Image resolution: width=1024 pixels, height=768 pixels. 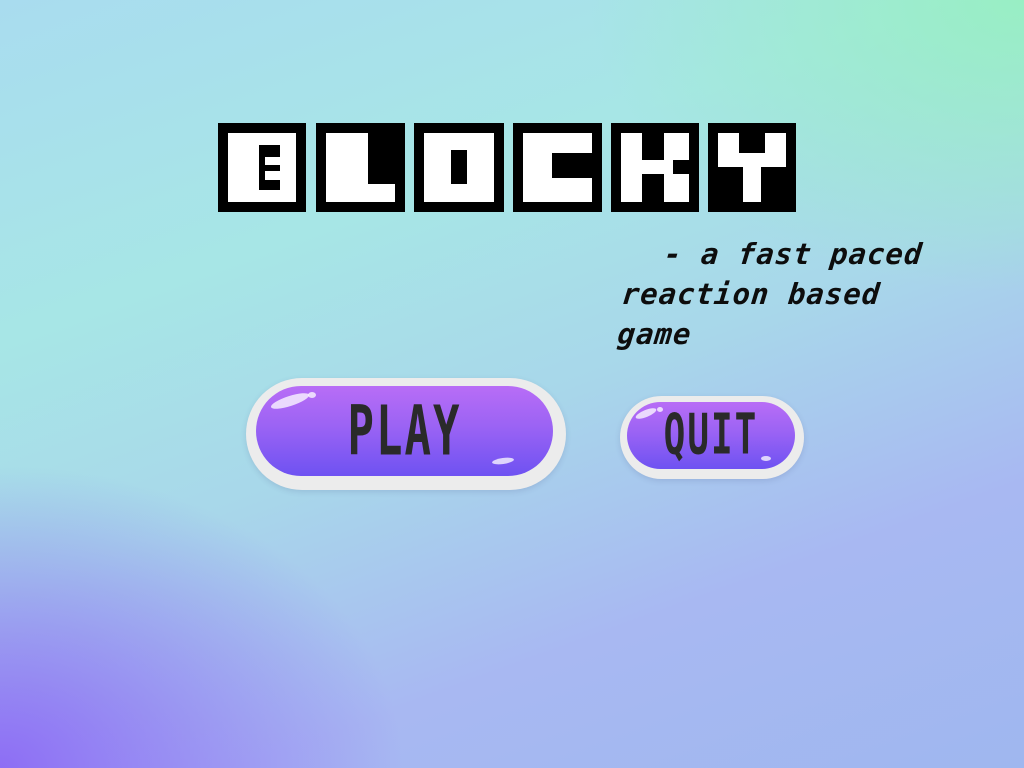 I want to click on play-button-face: PLAY, so click(x=404, y=431).